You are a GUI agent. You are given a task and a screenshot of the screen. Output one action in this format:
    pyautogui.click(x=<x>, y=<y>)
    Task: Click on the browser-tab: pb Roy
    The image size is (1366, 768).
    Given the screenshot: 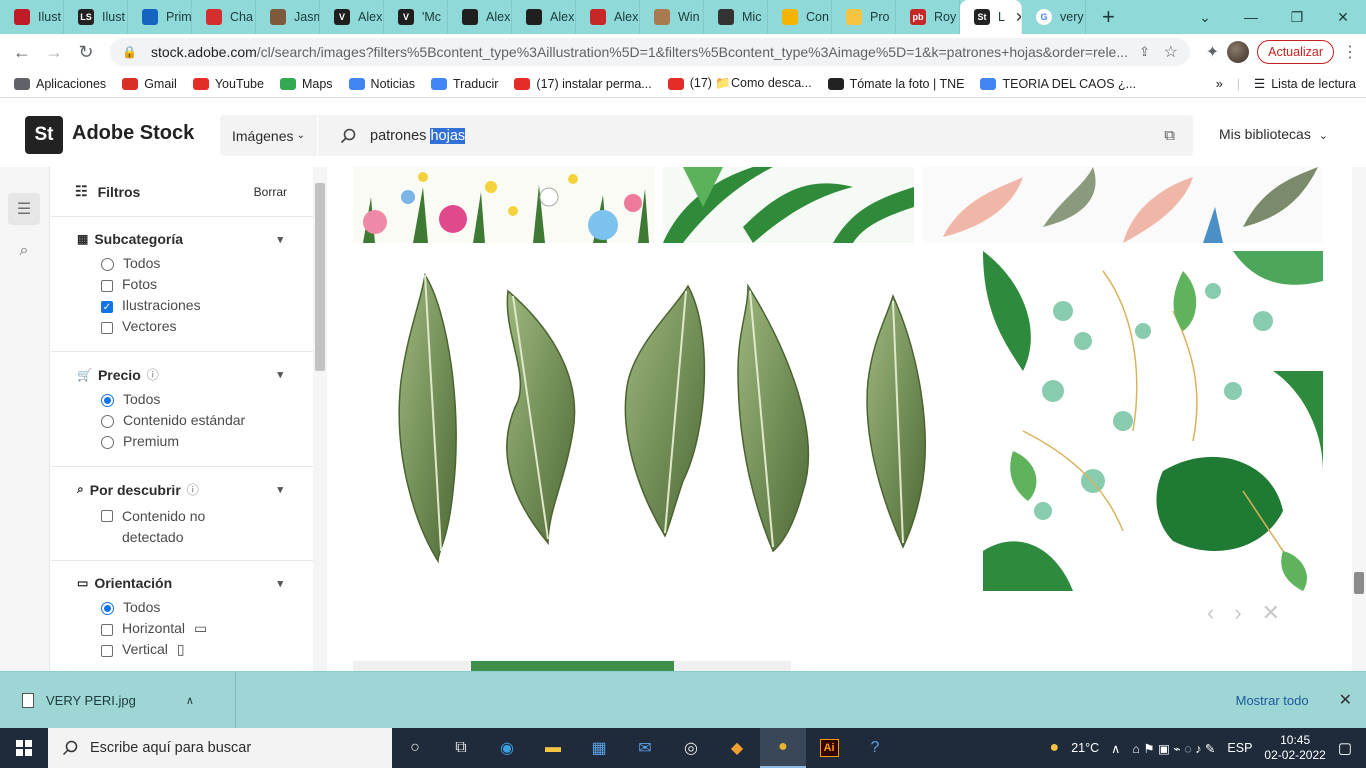 What is the action you would take?
    pyautogui.click(x=928, y=17)
    